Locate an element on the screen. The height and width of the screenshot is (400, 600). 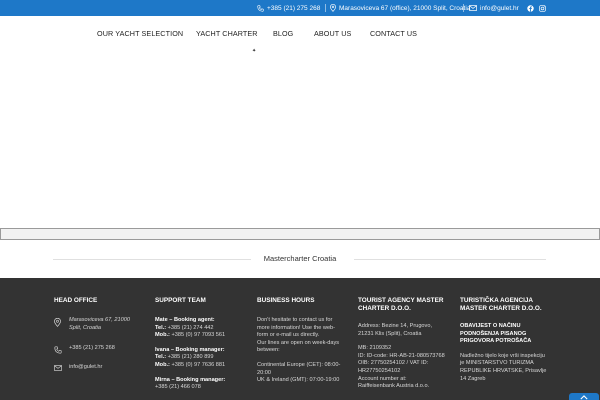
head-office-address: Marasoviceva 67, 21000 Split, Croatia is located at coordinates (99, 324).